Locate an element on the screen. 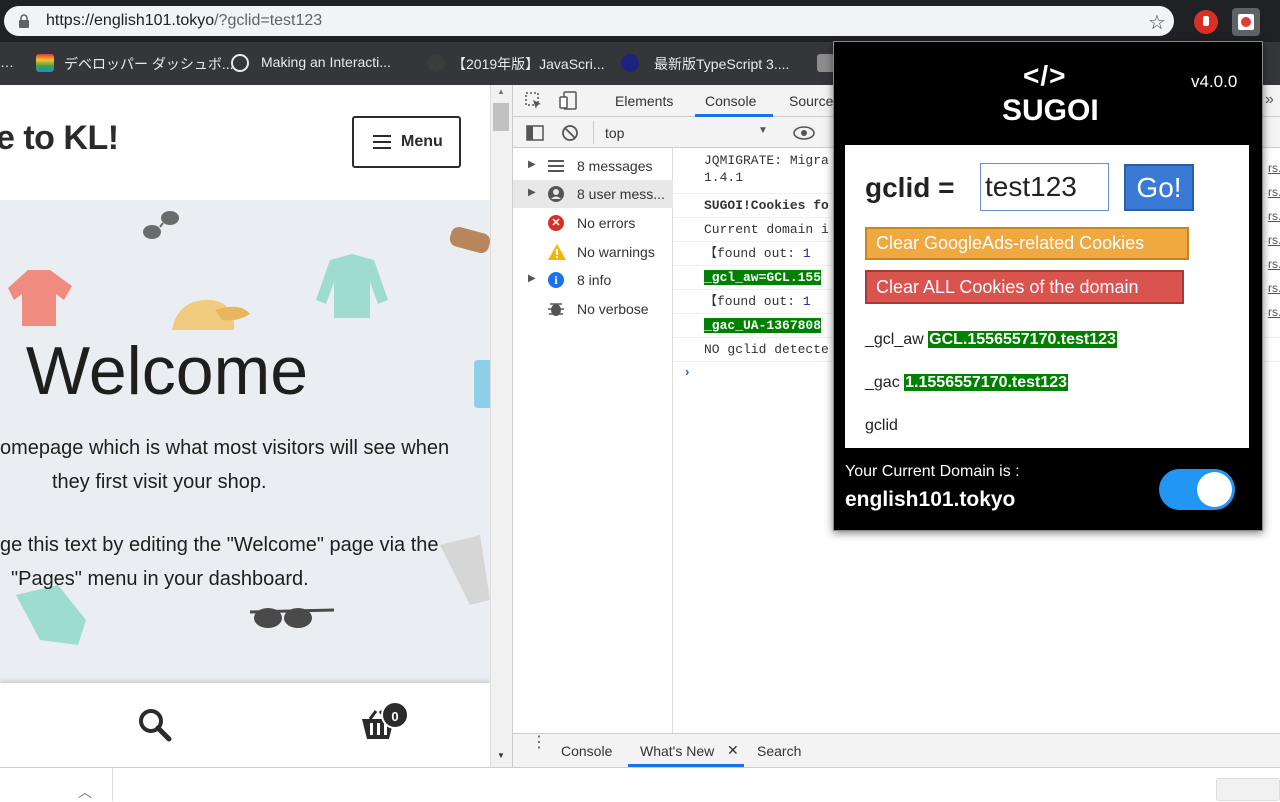 This screenshot has width=1280, height=802. cookie-key: _gcl_aw is located at coordinates (894, 339).